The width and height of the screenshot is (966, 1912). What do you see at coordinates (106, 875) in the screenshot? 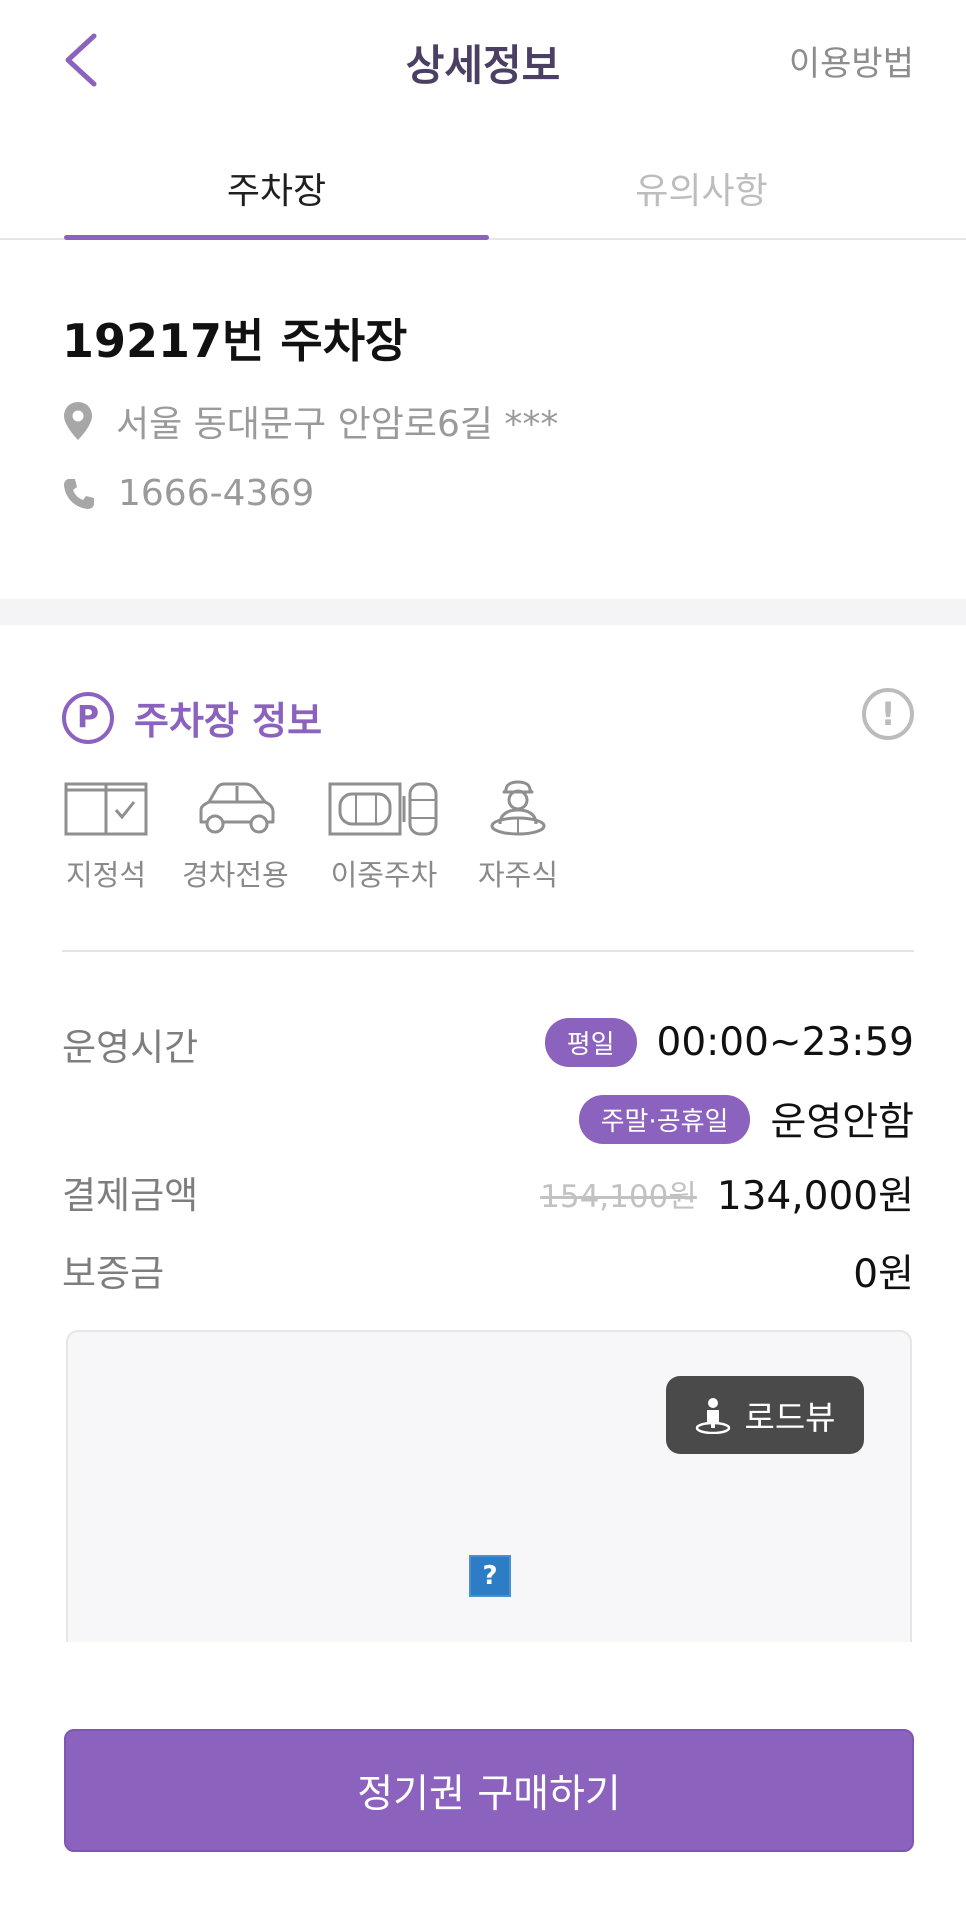
I see `feature-label: 지정석` at bounding box center [106, 875].